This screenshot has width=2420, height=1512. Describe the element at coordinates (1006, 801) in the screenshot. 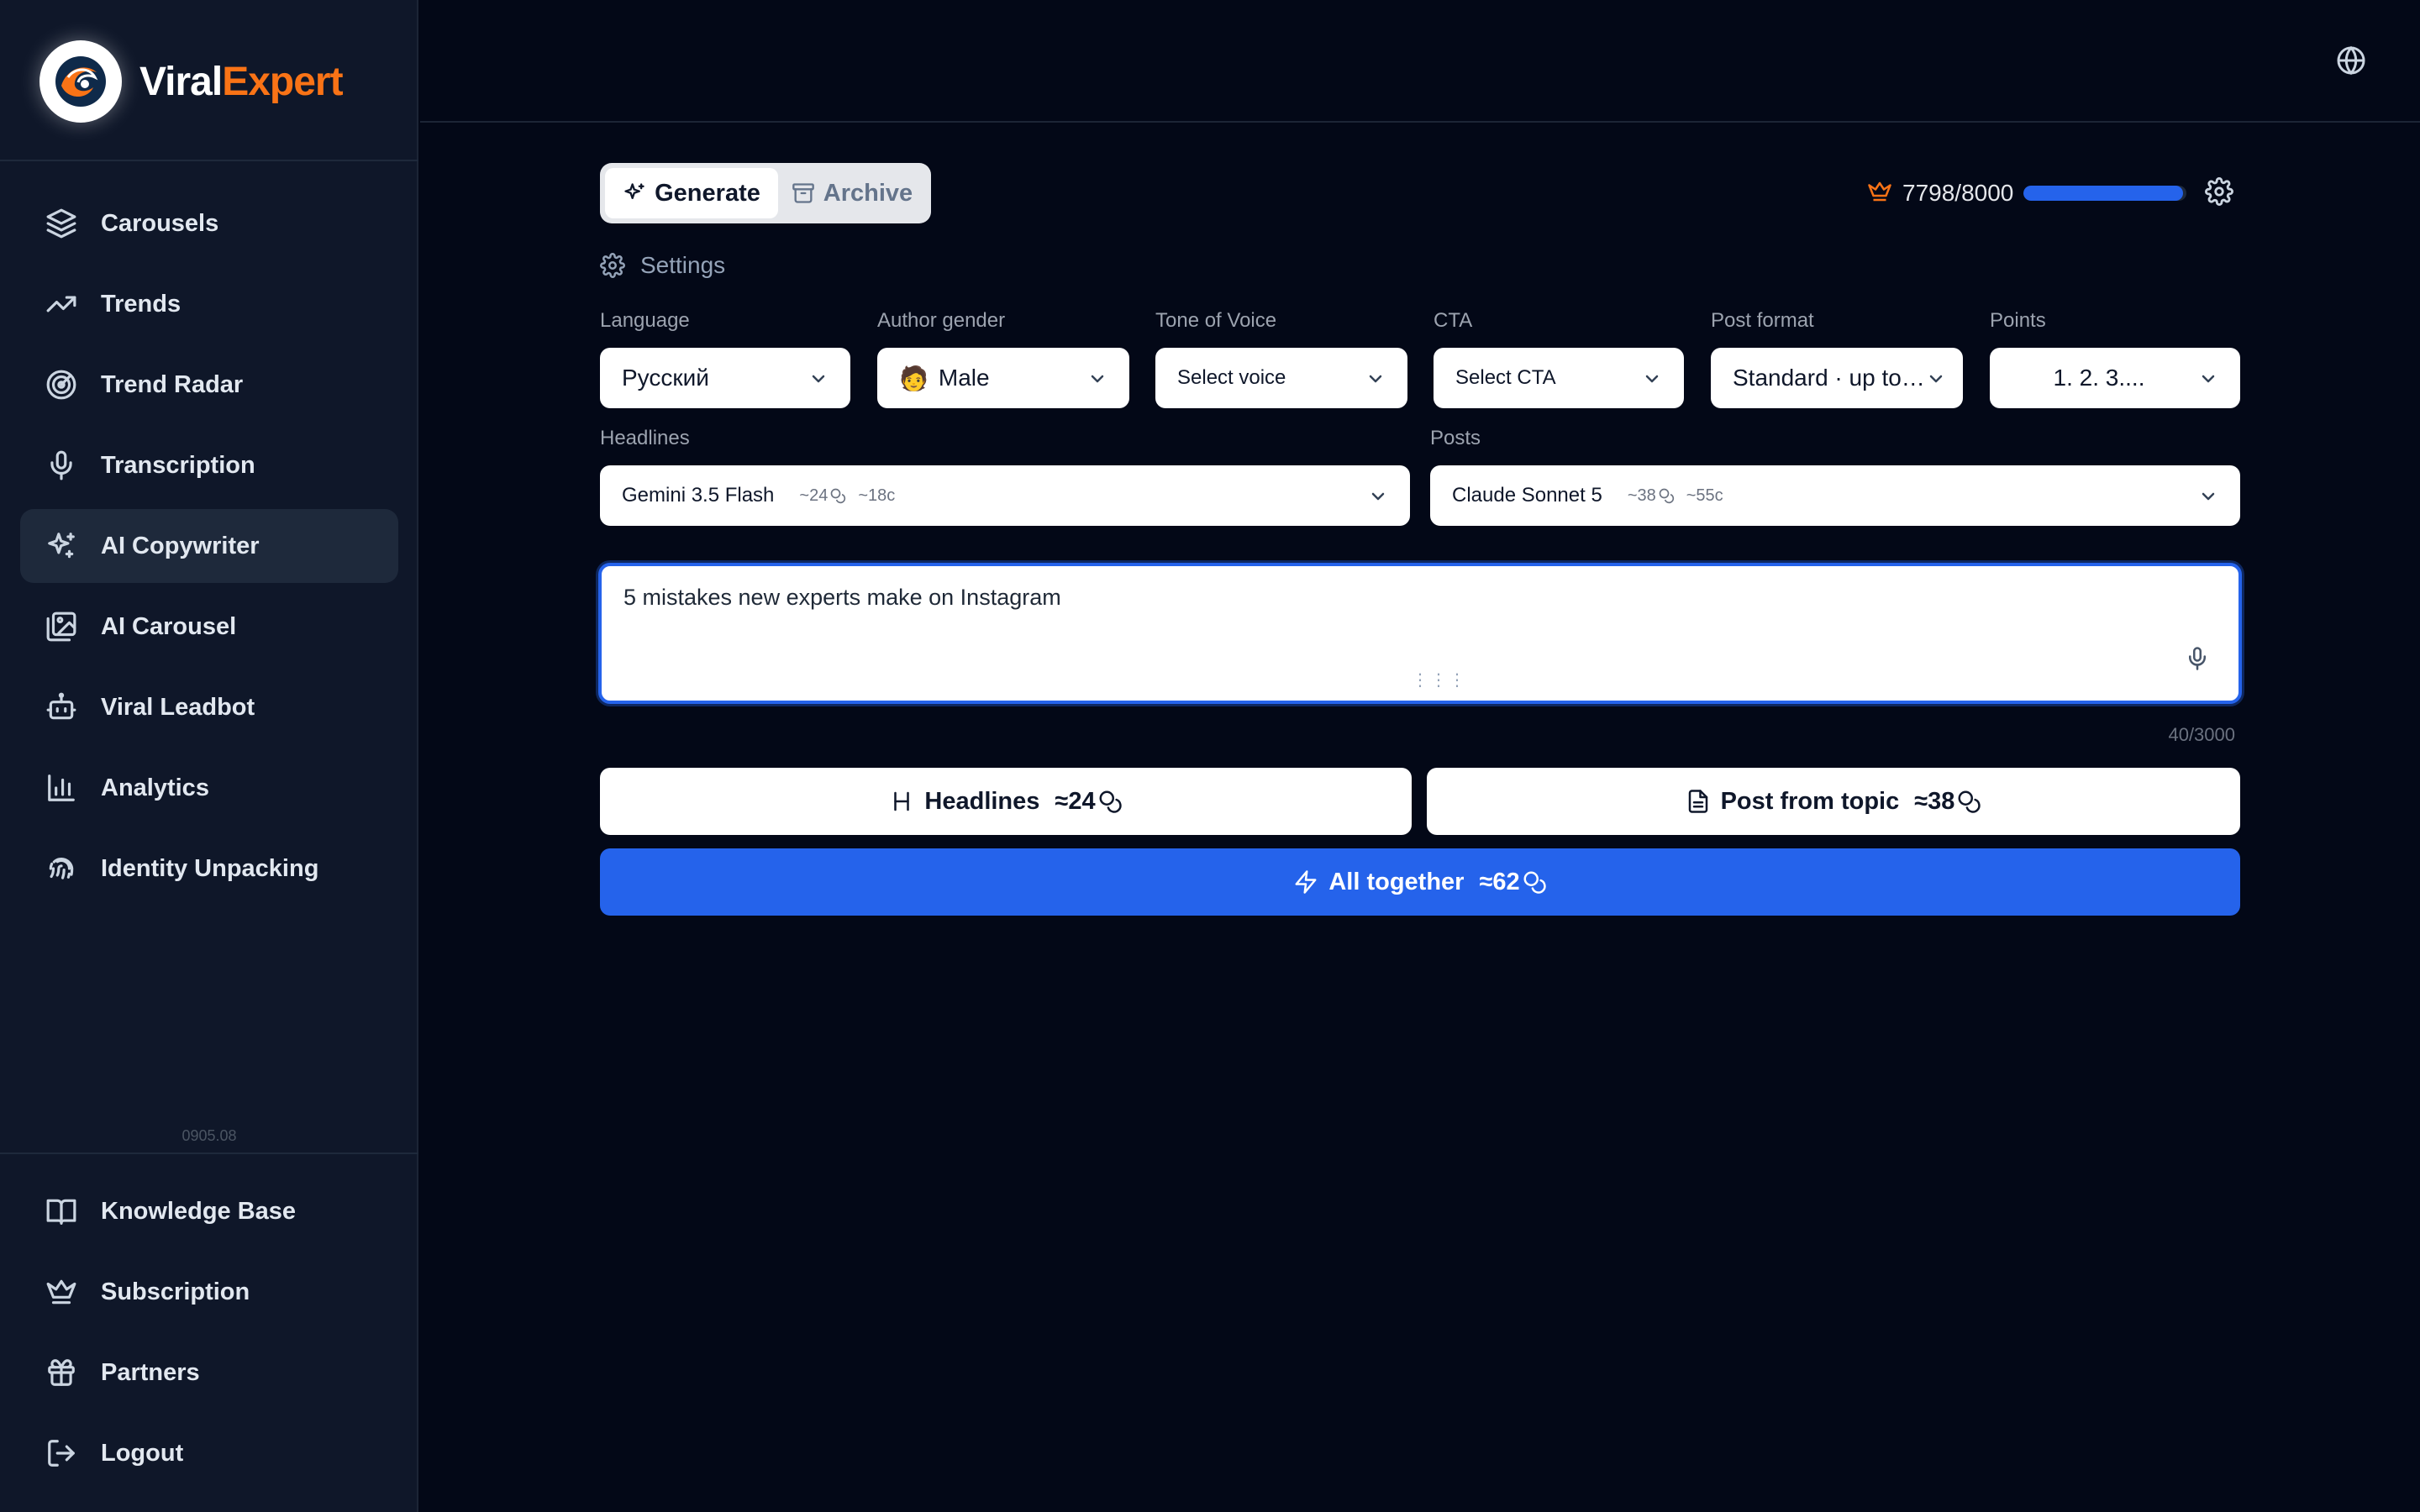

I see `generate-headlines-button: Headlines ≈24` at that location.